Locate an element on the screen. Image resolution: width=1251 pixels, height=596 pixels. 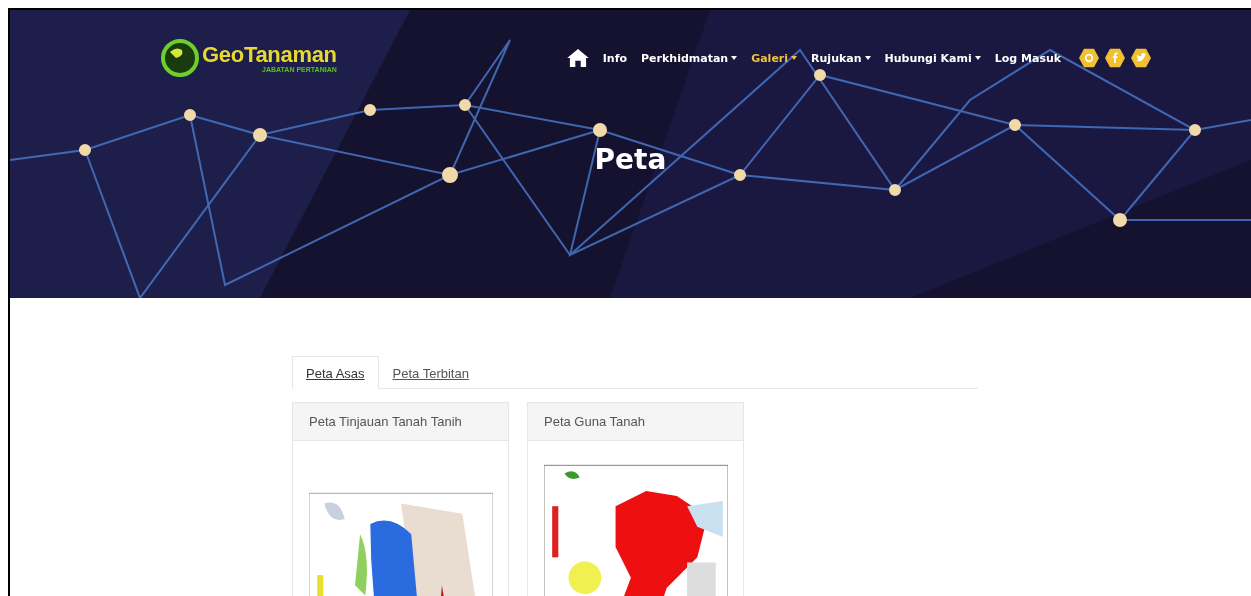
nav-link: Hubungi Kami is located at coordinates (932, 58).